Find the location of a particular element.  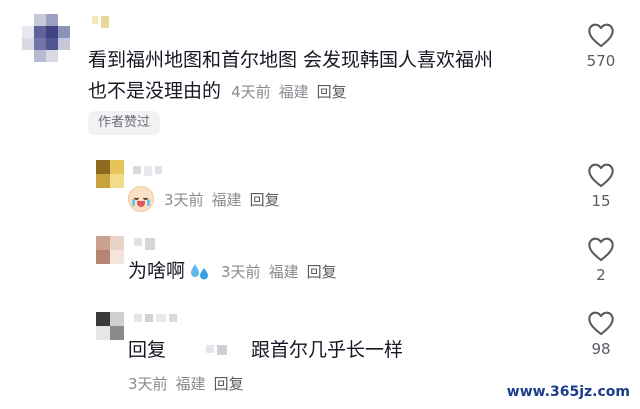

comment-text-line-1: 看到福州地图和首尔地图 会发现韩国人喜欢福州 is located at coordinates (291, 60).